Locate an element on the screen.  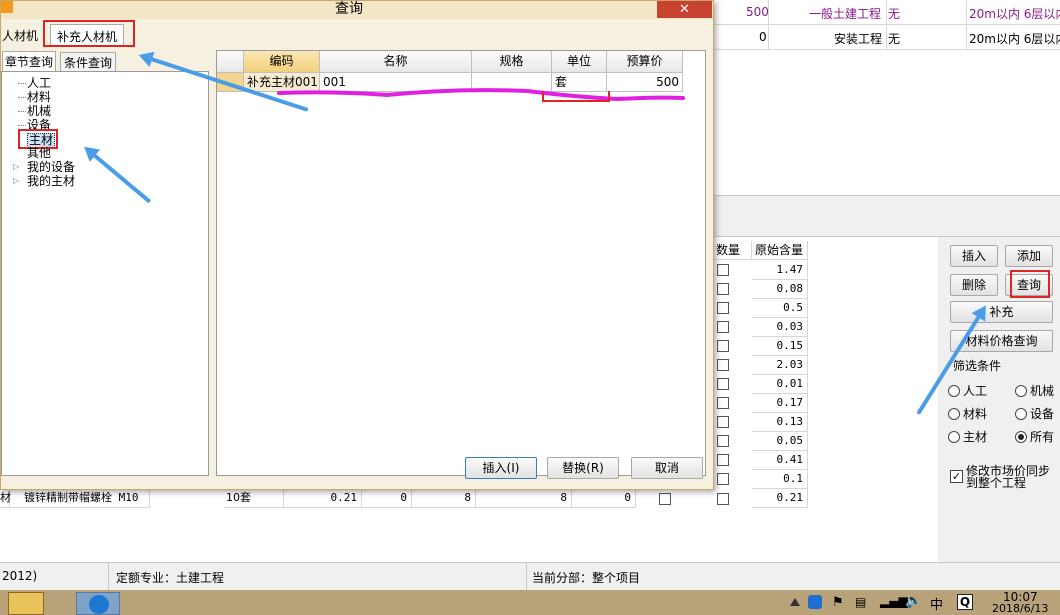
tray-flag-icon: ⚑ is located at coordinates (838, 602).